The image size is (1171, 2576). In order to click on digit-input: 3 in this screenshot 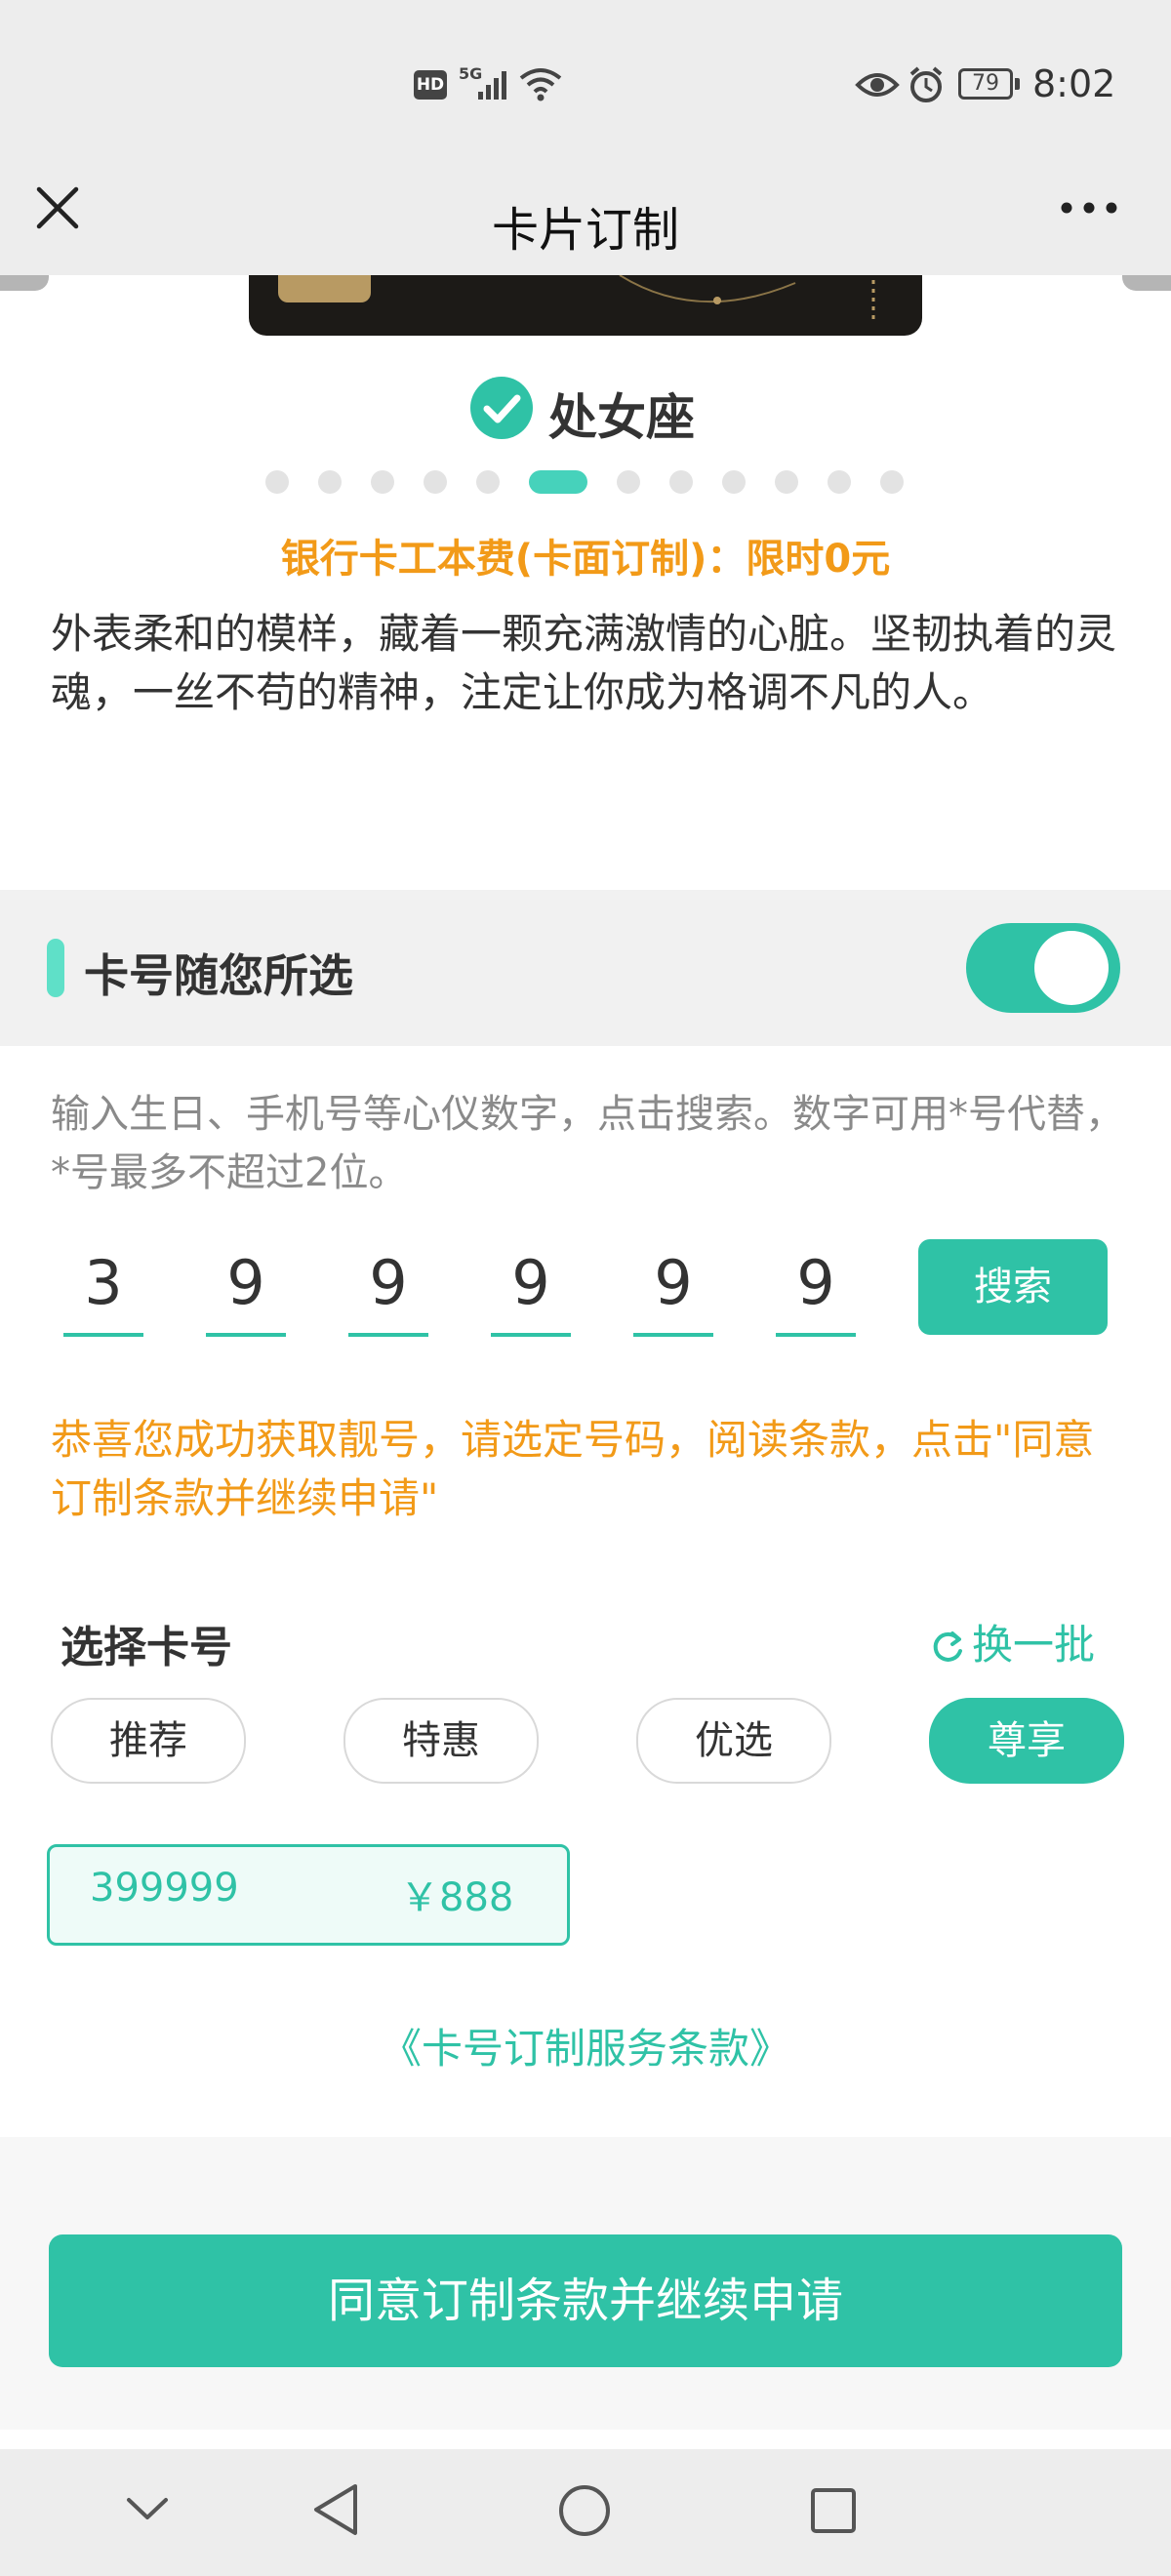, I will do `click(103, 1292)`.